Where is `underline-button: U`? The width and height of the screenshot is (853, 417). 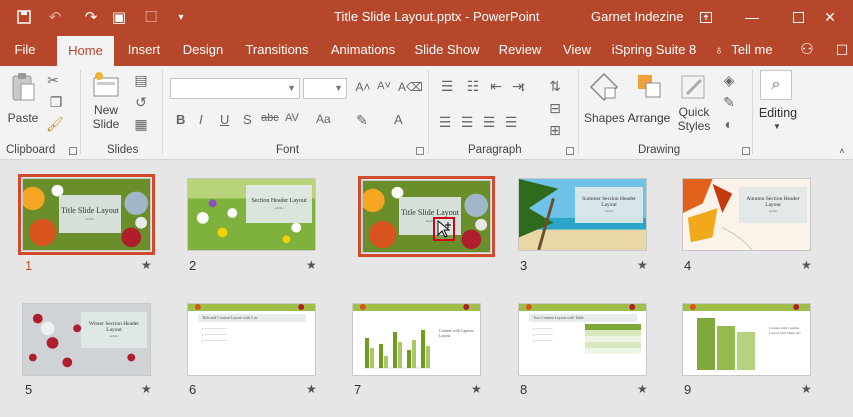 underline-button: U is located at coordinates (224, 119).